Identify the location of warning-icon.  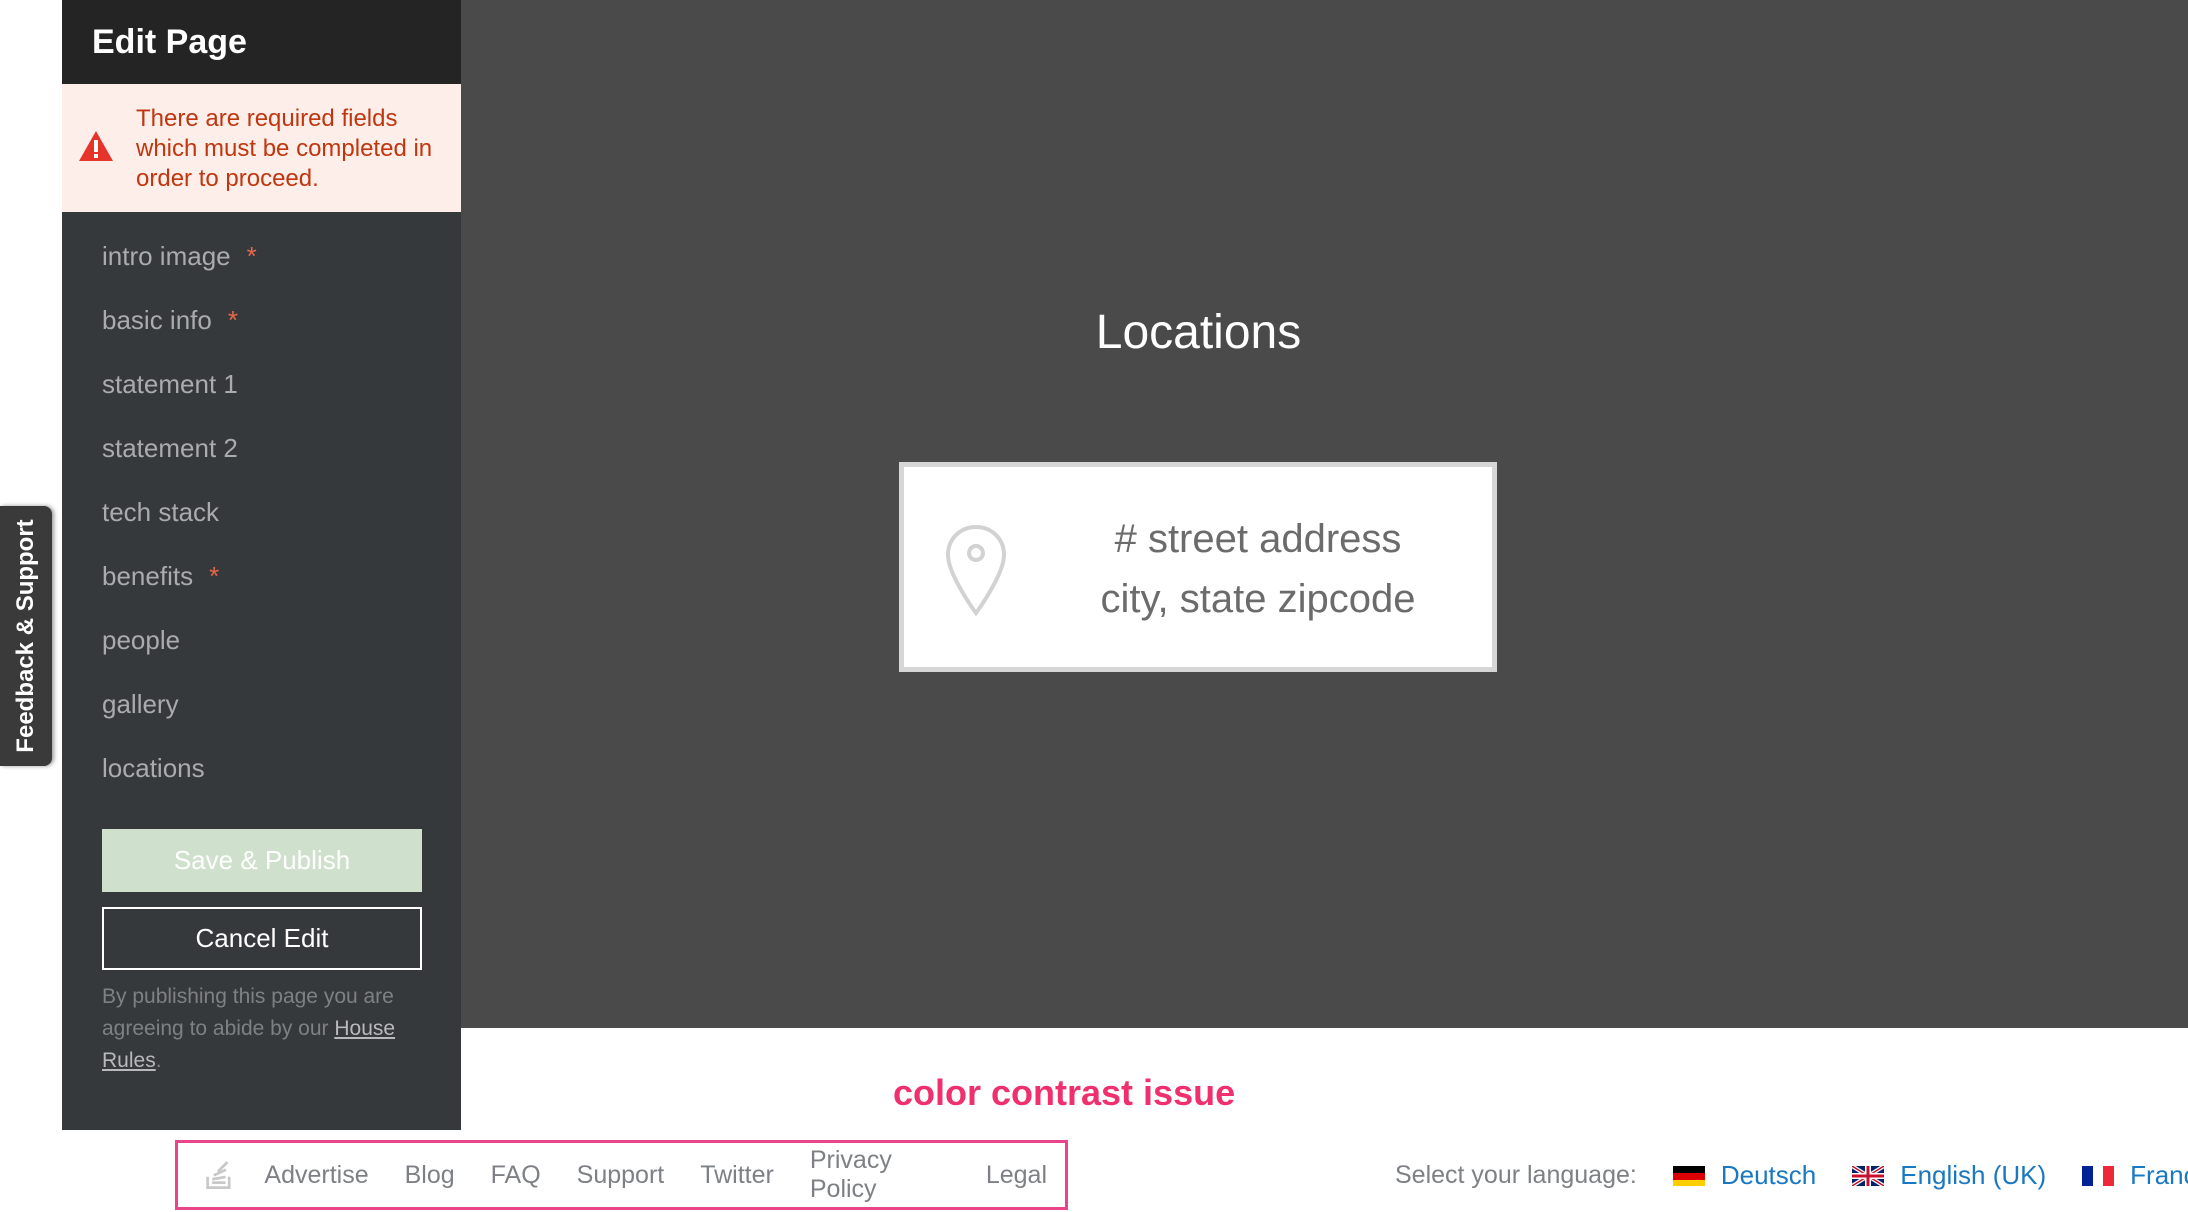
(96, 146).